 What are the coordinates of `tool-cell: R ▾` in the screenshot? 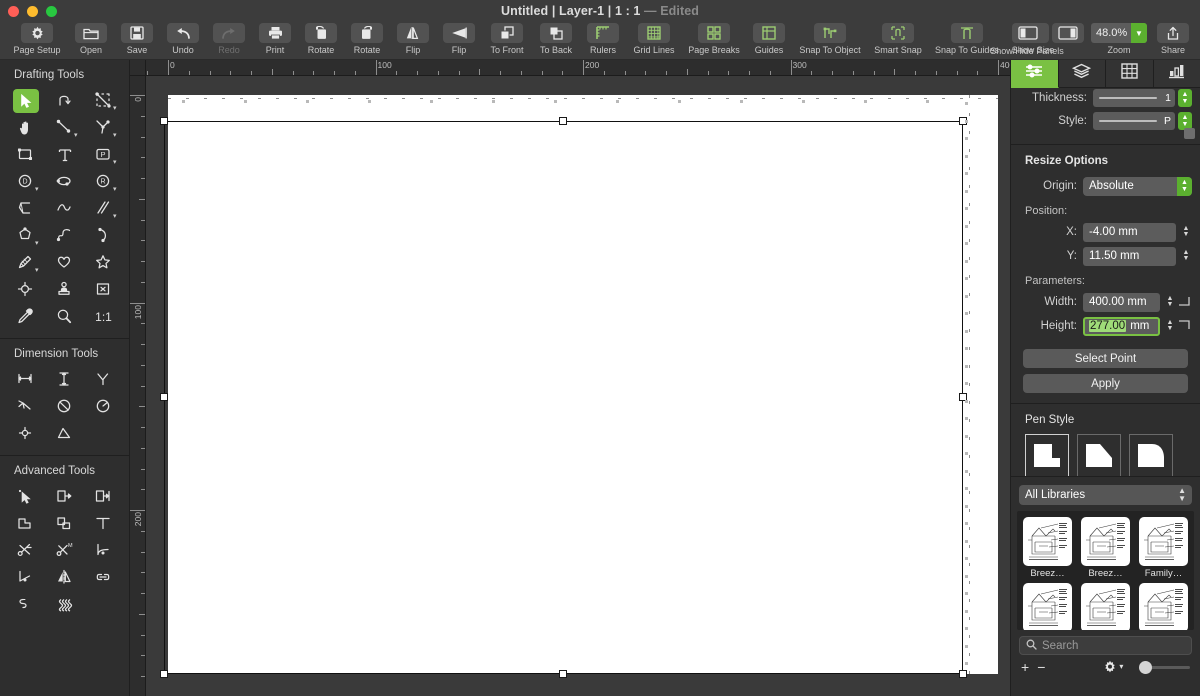 It's located at (103, 181).